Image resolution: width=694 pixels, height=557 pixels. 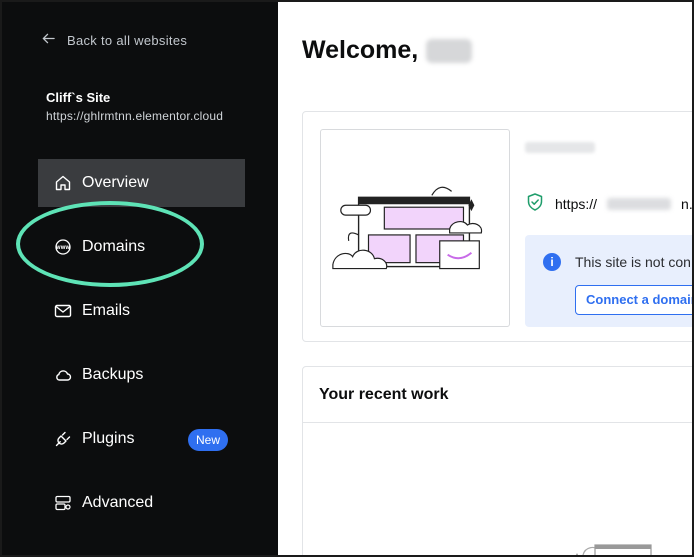 I want to click on back-to-websites-link: Back to all websites, so click(x=114, y=40).